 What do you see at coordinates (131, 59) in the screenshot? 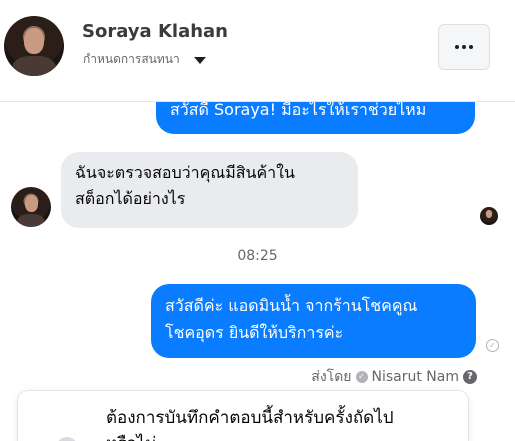
I see `schedule-label: กำหนดการสนทนา` at bounding box center [131, 59].